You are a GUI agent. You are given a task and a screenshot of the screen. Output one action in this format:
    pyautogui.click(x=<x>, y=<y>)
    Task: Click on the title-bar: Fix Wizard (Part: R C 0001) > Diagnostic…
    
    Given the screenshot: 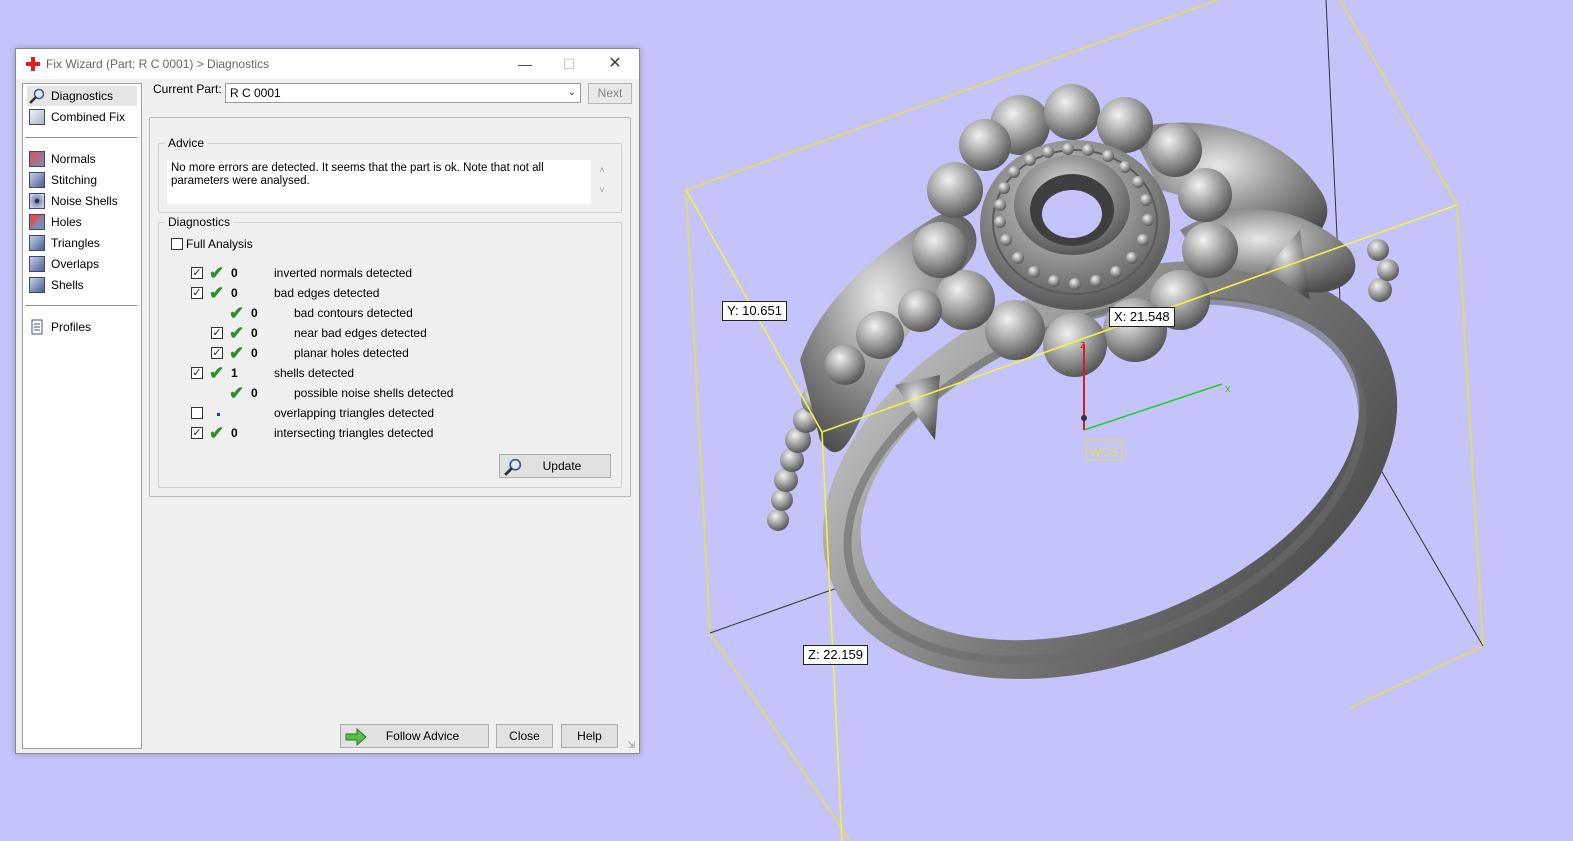 What is the action you would take?
    pyautogui.click(x=327, y=64)
    